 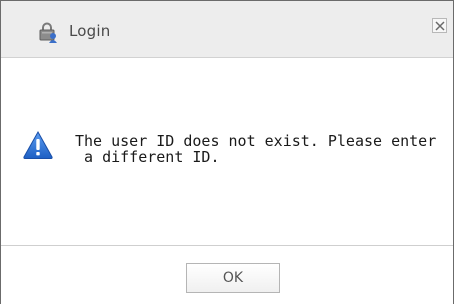 I want to click on lock-user-icon, so click(x=48, y=32).